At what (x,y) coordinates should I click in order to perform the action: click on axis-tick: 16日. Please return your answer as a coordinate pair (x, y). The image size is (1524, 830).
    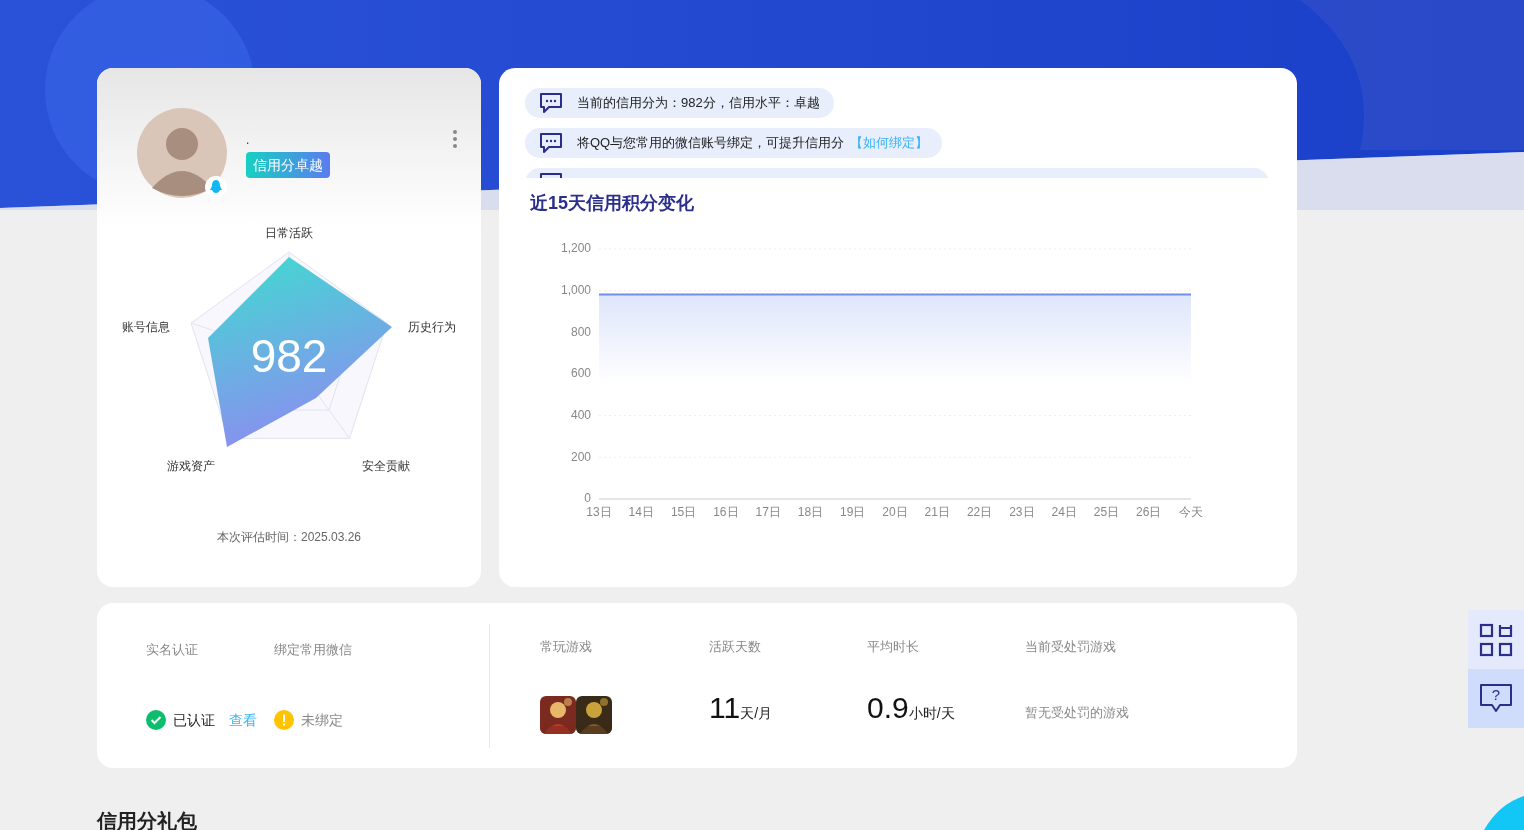
    Looking at the image, I should click on (726, 512).